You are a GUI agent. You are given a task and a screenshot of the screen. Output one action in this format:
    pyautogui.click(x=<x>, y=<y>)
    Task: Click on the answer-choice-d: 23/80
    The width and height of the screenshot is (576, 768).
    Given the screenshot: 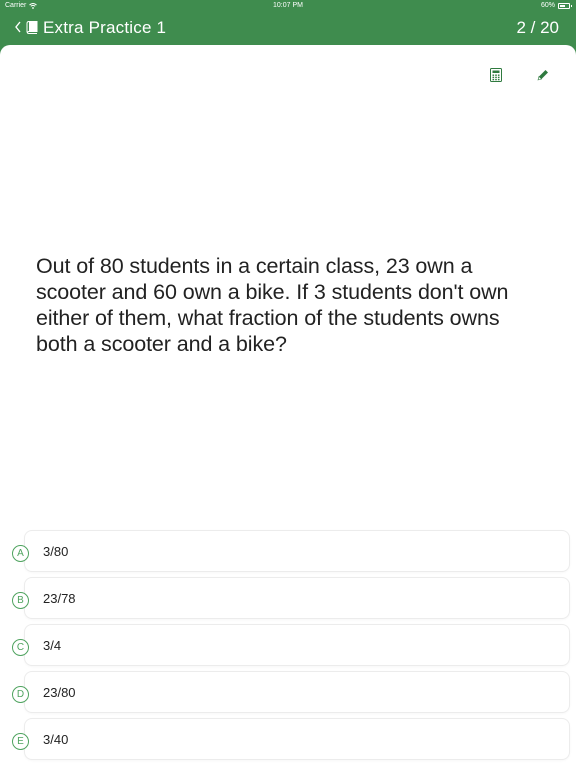 What is the action you would take?
    pyautogui.click(x=297, y=692)
    